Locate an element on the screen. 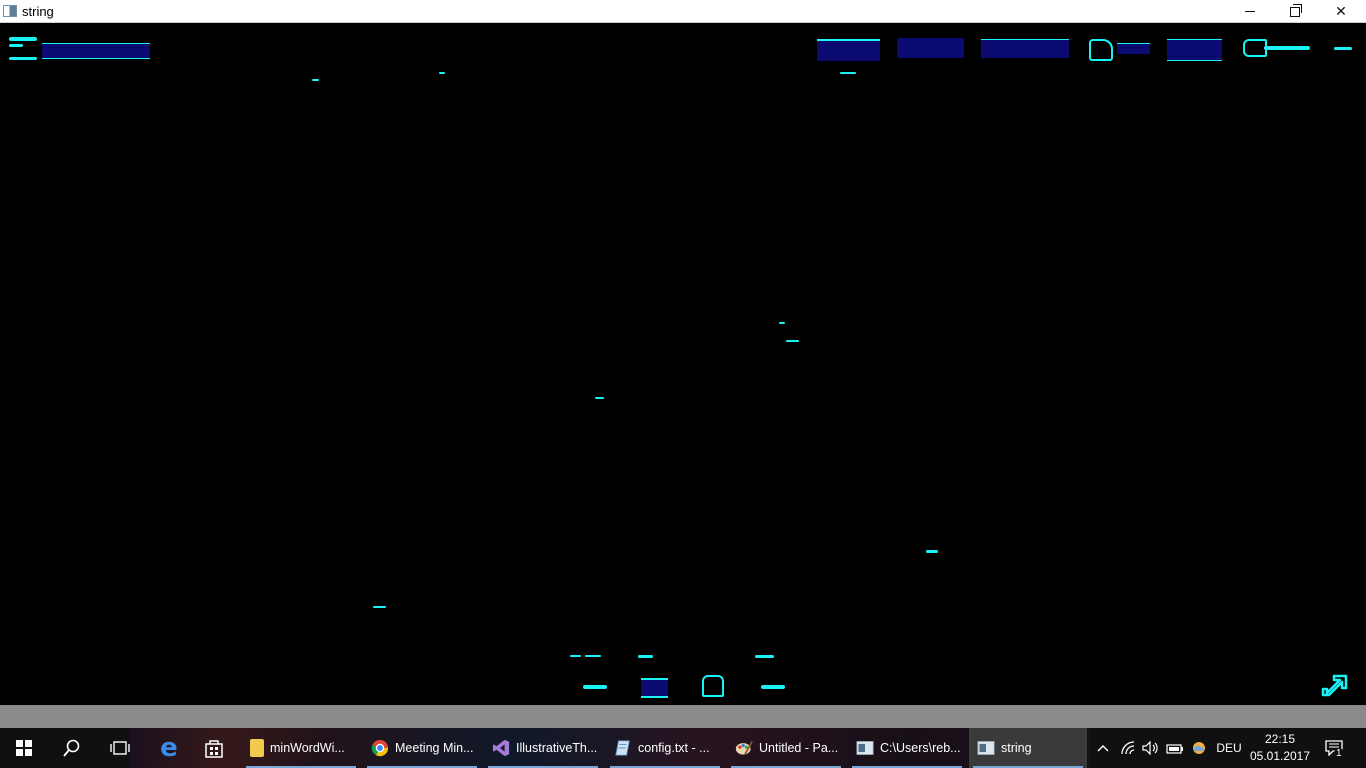  restore-icon is located at coordinates (1296, 10).